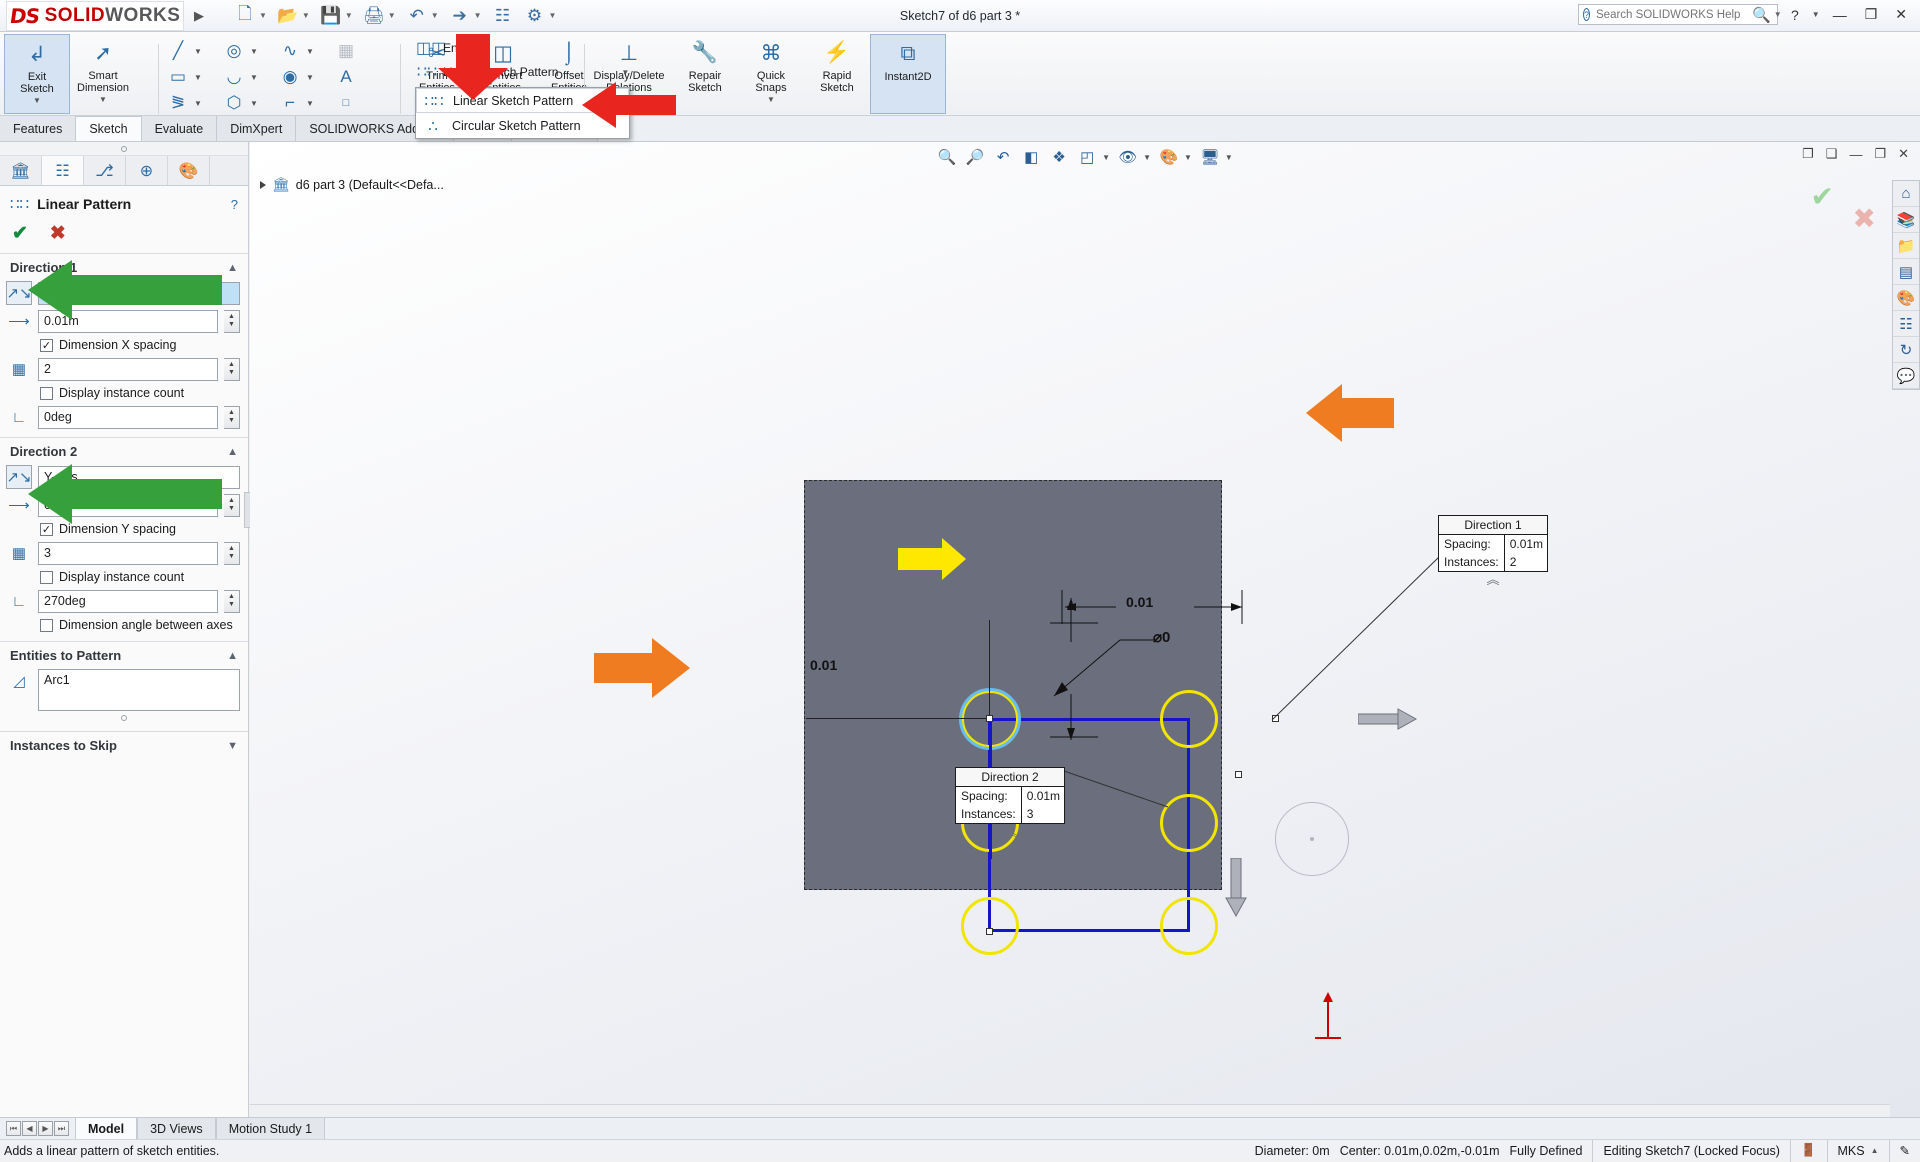 The image size is (1920, 1162). I want to click on appearances-scenes-icon: 🎨, so click(1906, 298).